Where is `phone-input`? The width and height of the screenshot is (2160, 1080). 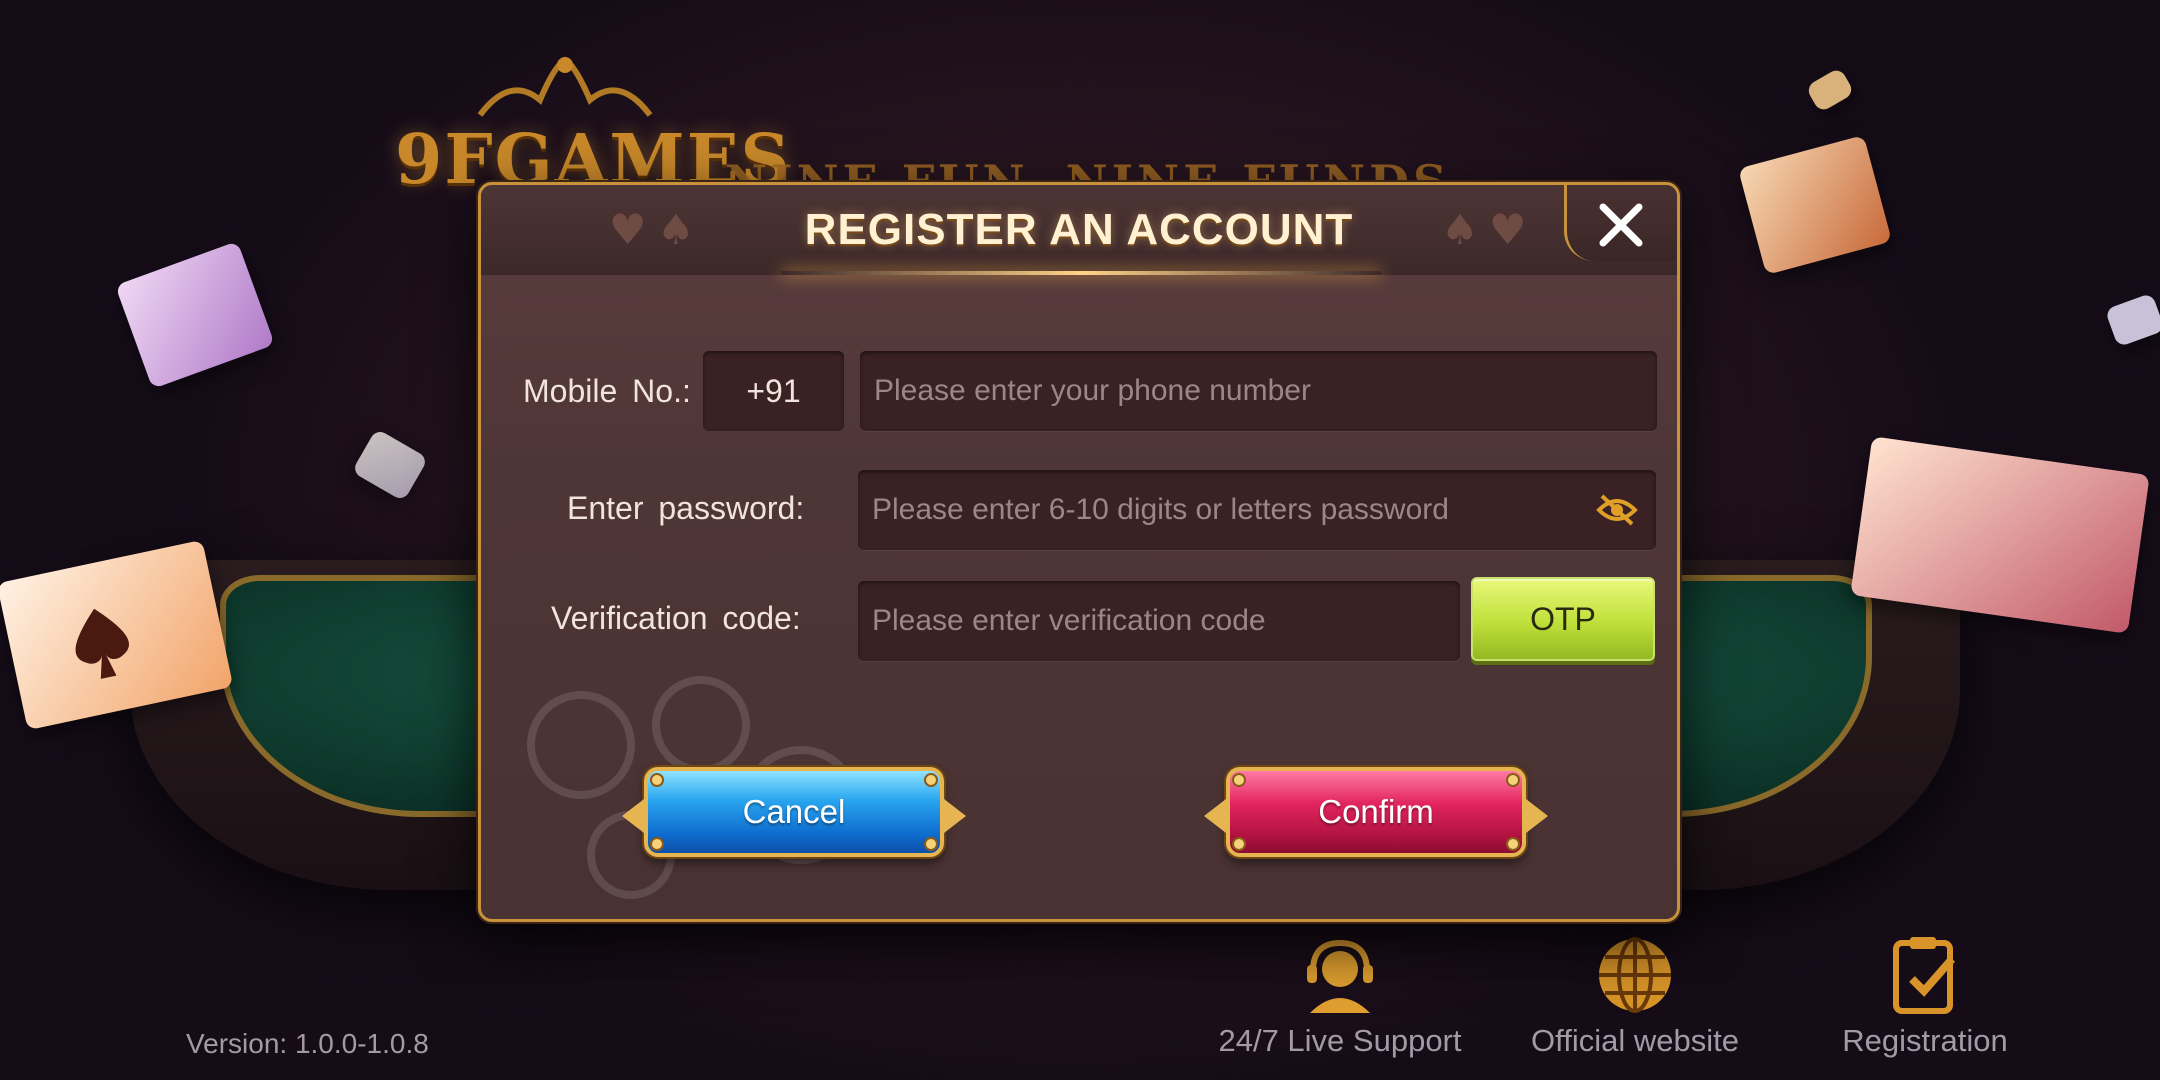
phone-input is located at coordinates (1258, 391).